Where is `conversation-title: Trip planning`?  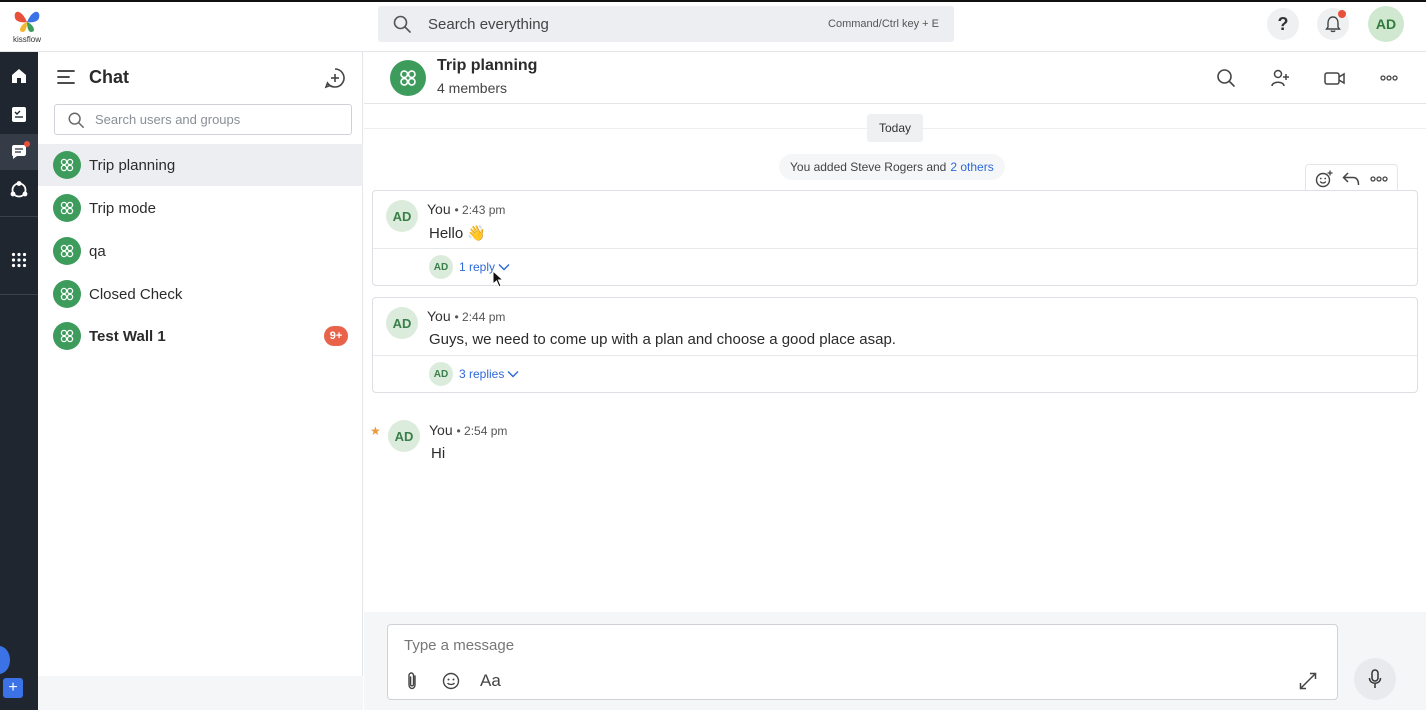
conversation-title: Trip planning is located at coordinates (487, 66).